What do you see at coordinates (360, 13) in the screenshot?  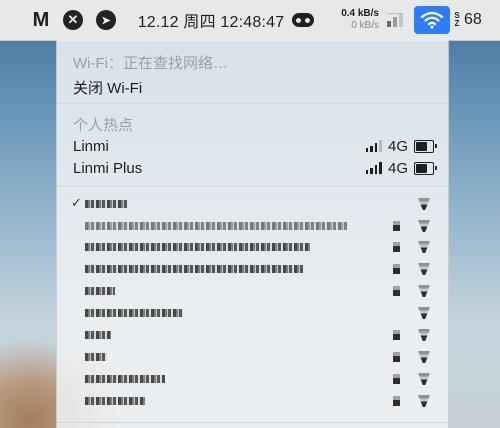 I see `upload-speed: 0.4 kB/s` at bounding box center [360, 13].